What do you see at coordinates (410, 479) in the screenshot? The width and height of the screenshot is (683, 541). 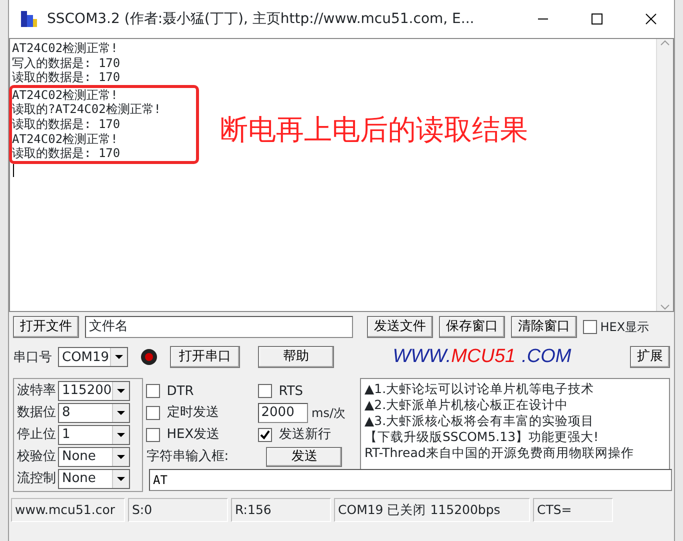 I see `send-input-field: AT` at bounding box center [410, 479].